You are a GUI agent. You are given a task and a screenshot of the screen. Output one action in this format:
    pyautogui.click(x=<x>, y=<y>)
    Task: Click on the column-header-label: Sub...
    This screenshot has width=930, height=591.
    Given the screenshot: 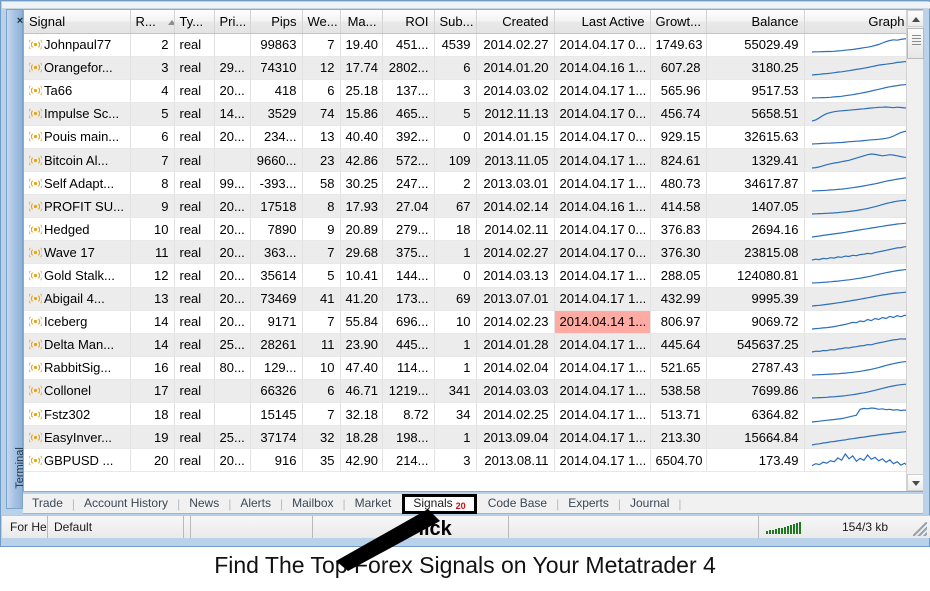 What is the action you would take?
    pyautogui.click(x=456, y=21)
    